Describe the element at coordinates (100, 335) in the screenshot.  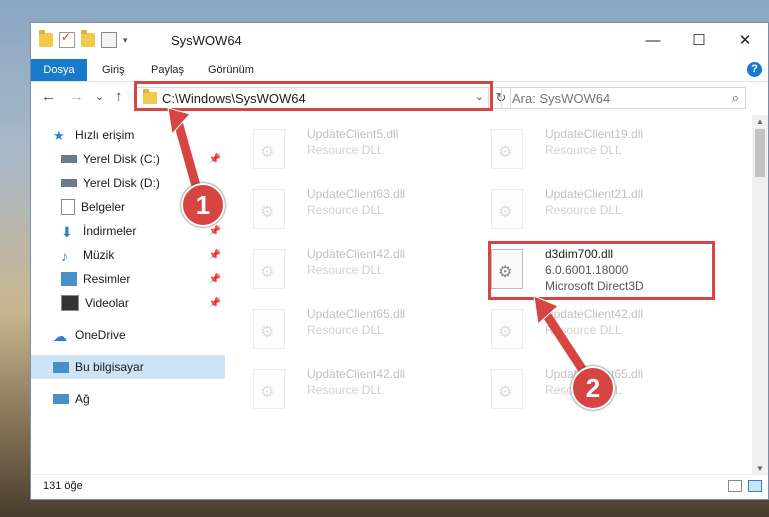
I see `sidebar-item-label: OneDrive` at that location.